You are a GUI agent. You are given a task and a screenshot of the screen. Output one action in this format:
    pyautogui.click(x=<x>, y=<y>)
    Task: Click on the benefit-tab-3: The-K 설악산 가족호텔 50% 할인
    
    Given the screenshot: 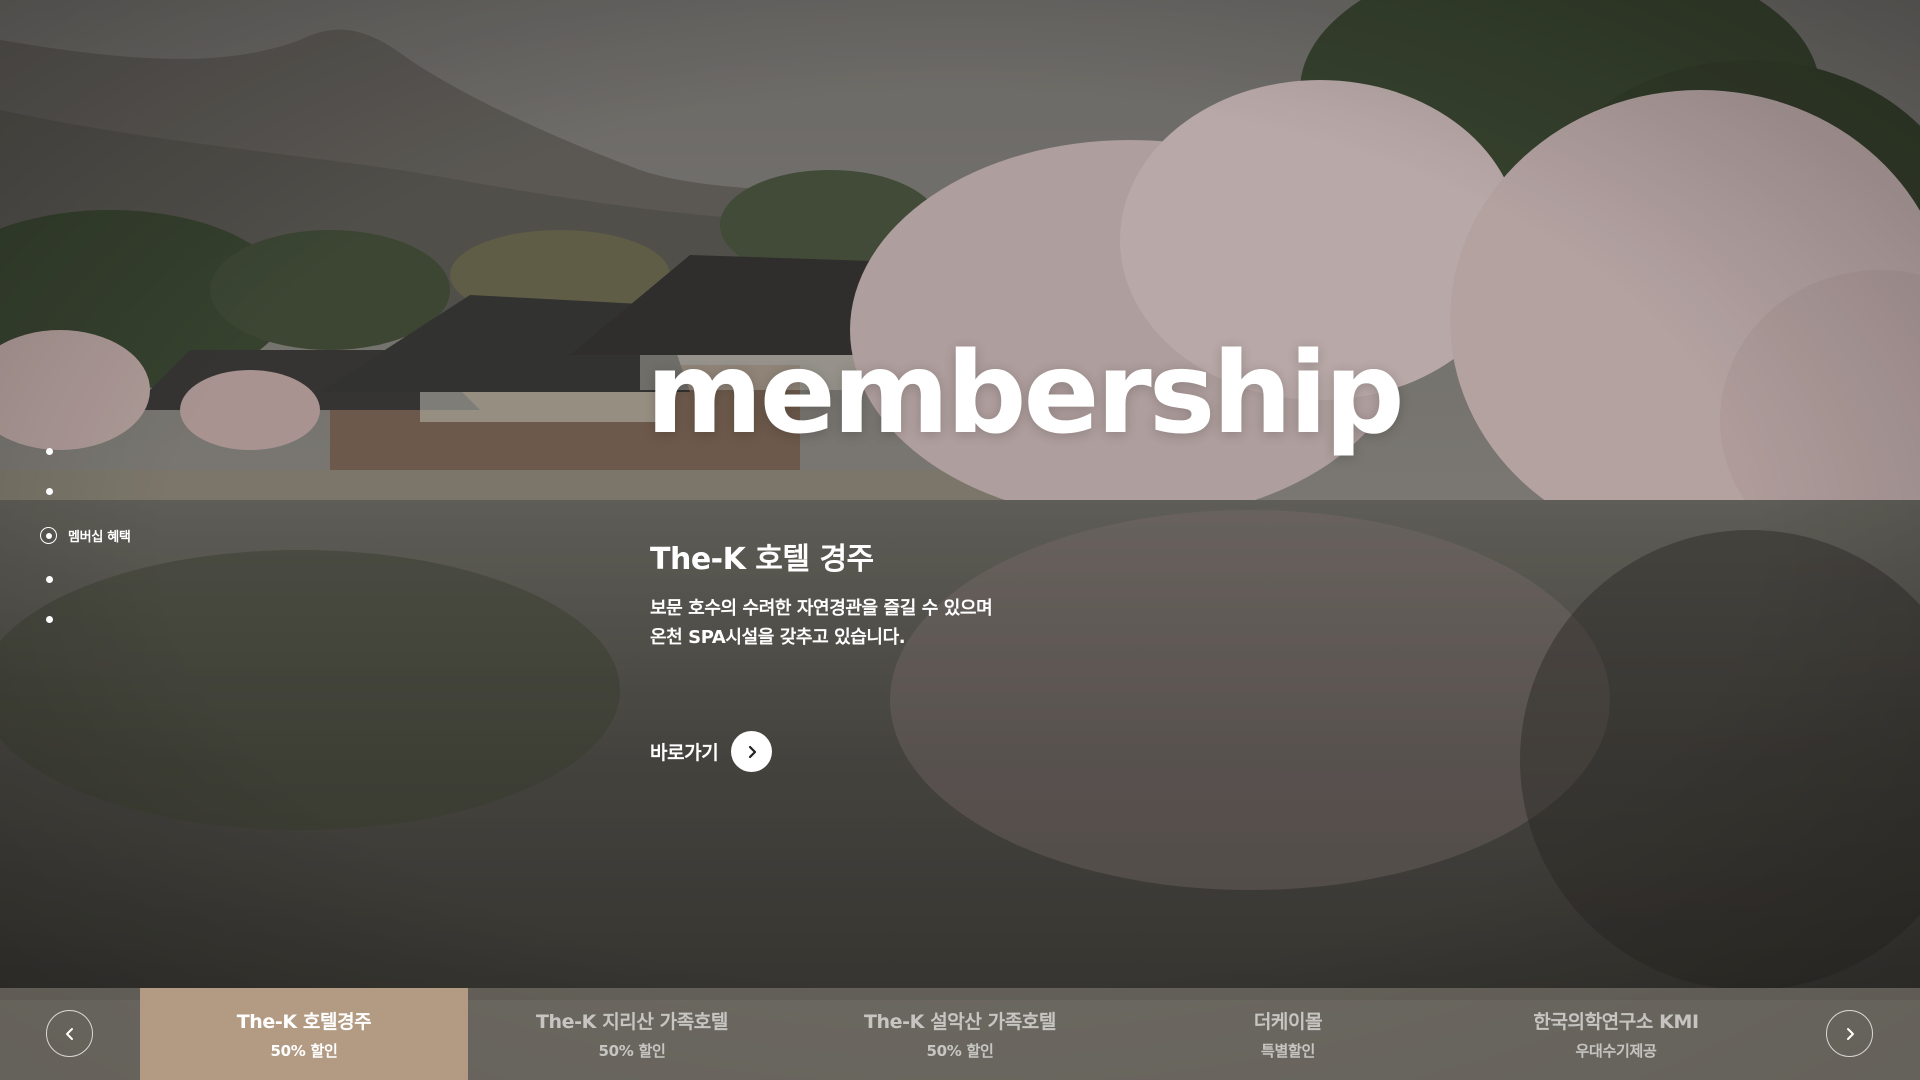 What is the action you would take?
    pyautogui.click(x=960, y=1034)
    